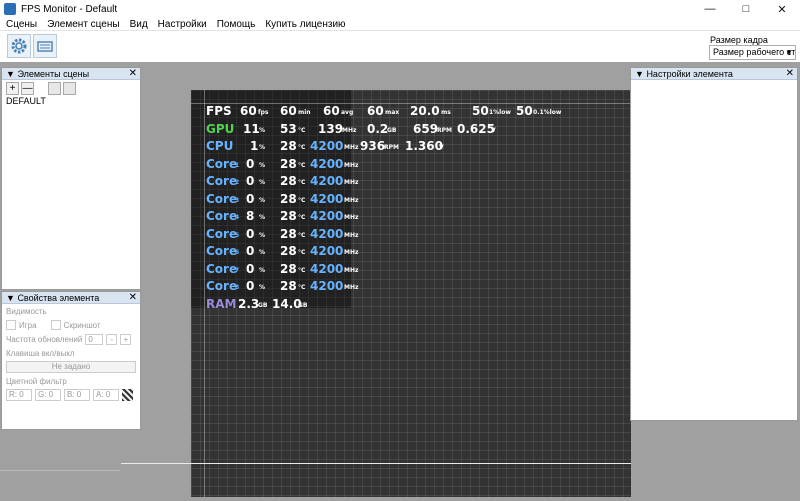 Image resolution: width=800 pixels, height=501 pixels. Describe the element at coordinates (263, 305) in the screenshot. I see `ram-used-unit: GB` at that location.